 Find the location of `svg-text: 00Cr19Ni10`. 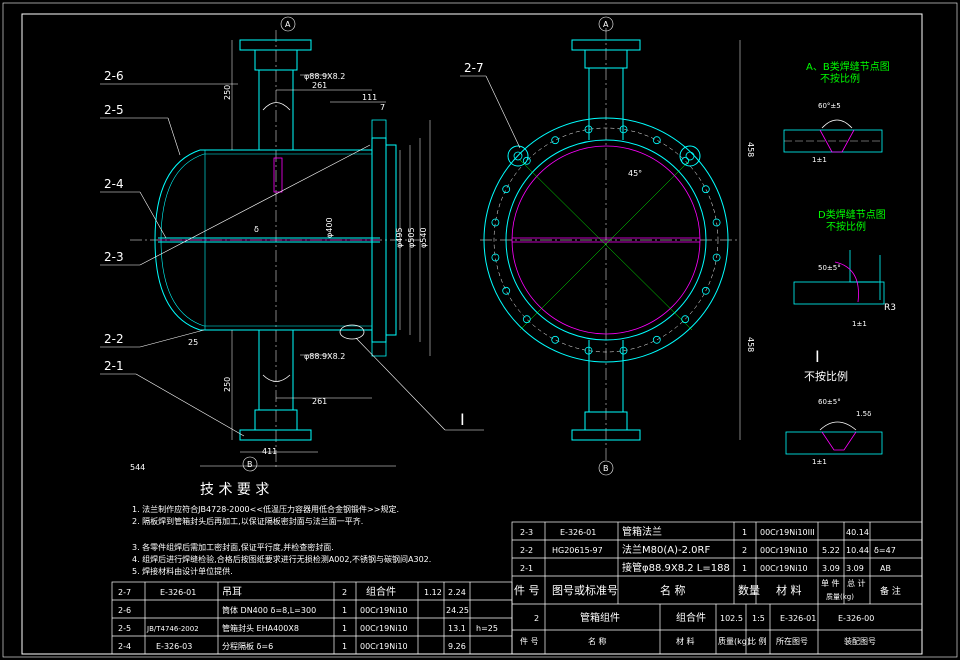

svg-text: 00Cr19Ni10 is located at coordinates (384, 610).